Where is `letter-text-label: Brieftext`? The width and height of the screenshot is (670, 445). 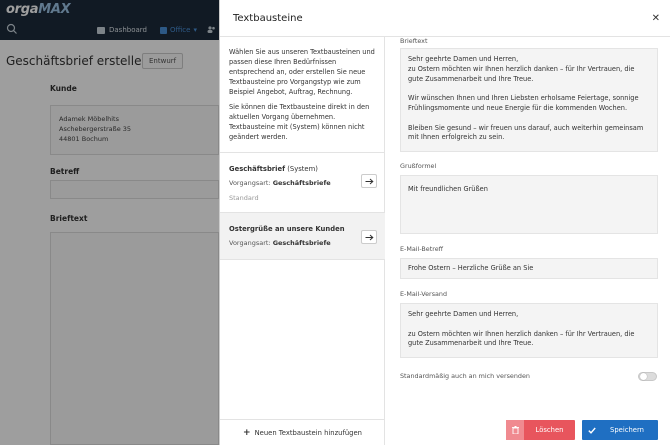
letter-text-label: Brieftext is located at coordinates (414, 41).